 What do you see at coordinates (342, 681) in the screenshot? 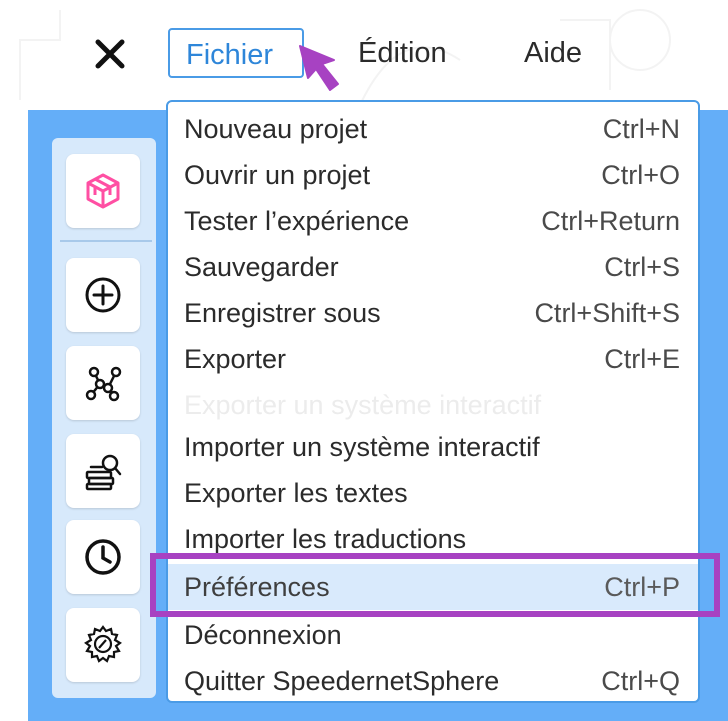
I see `menu-item-label: Quitter SpeedernetSphere` at bounding box center [342, 681].